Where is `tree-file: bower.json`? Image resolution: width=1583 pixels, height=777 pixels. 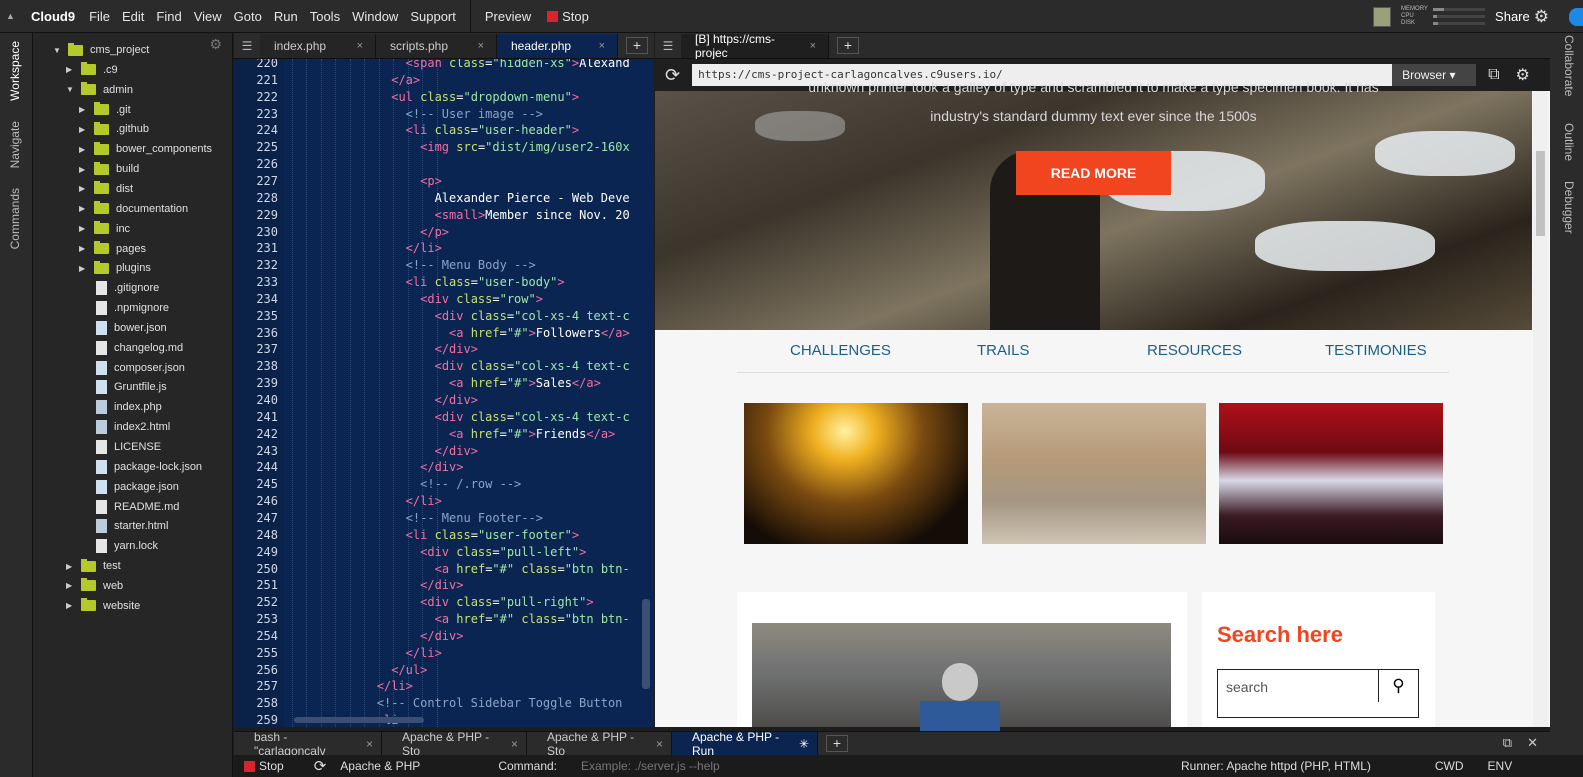
tree-file: bower.json is located at coordinates (123, 328).